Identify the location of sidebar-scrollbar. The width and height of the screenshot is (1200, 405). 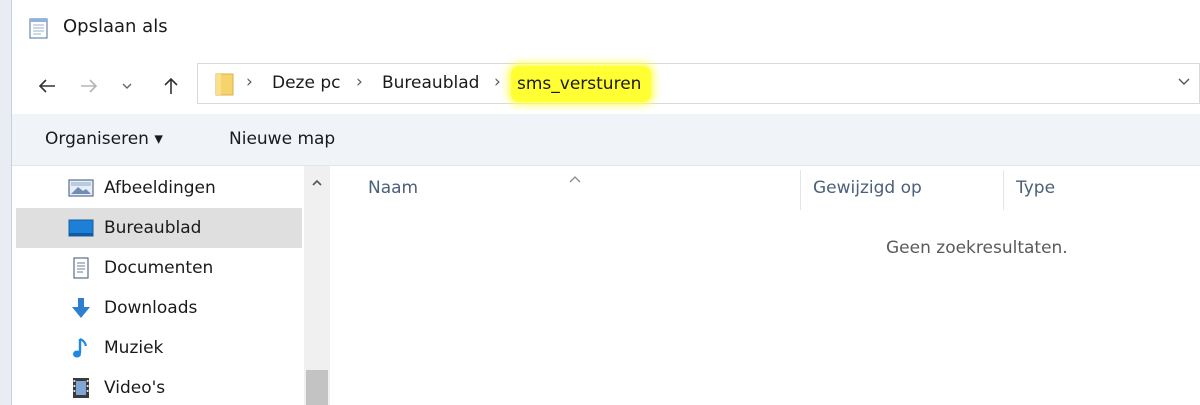
(317, 285).